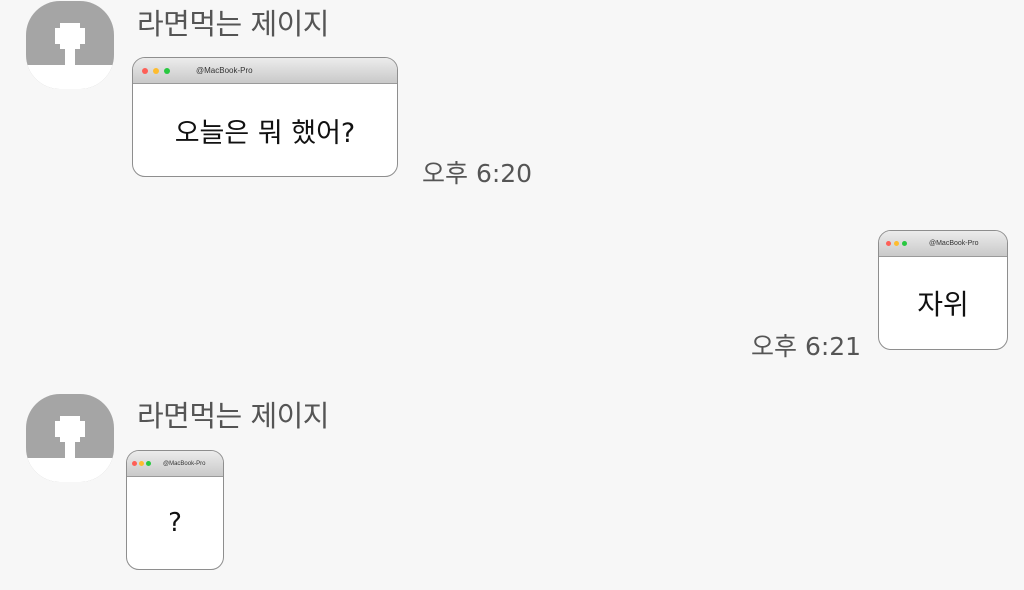  What do you see at coordinates (175, 523) in the screenshot?
I see `message-text: ?` at bounding box center [175, 523].